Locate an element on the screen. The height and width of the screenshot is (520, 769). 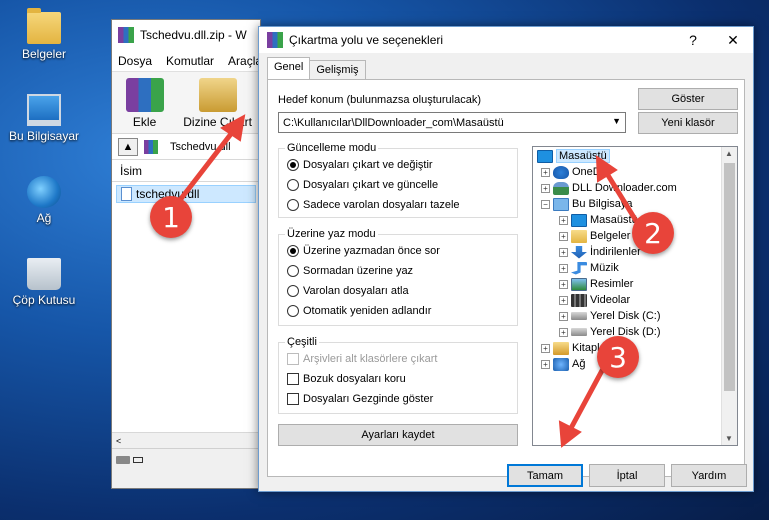
tab-genel: Genel is located at coordinates (289, 68).